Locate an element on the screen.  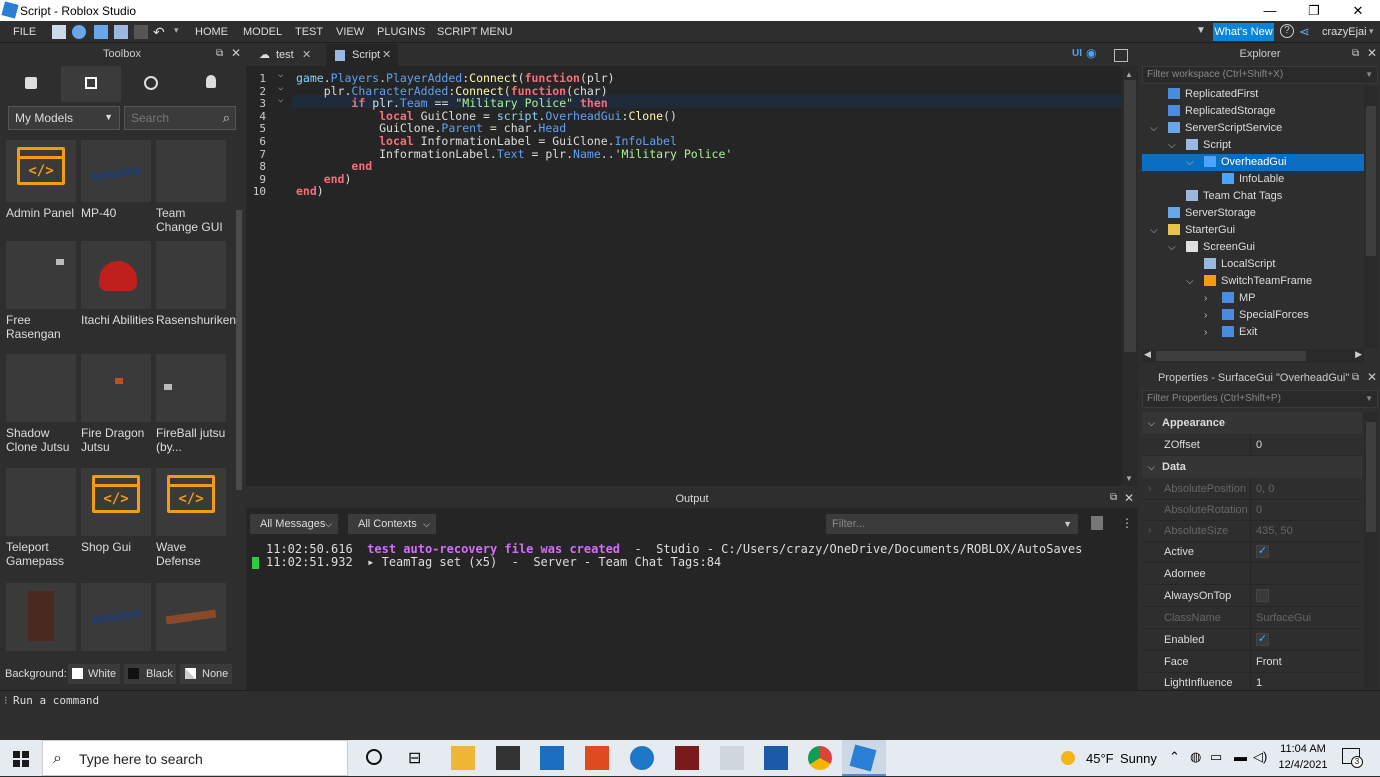
property-category: ⌵ Appearance is located at coordinates (1252, 423).